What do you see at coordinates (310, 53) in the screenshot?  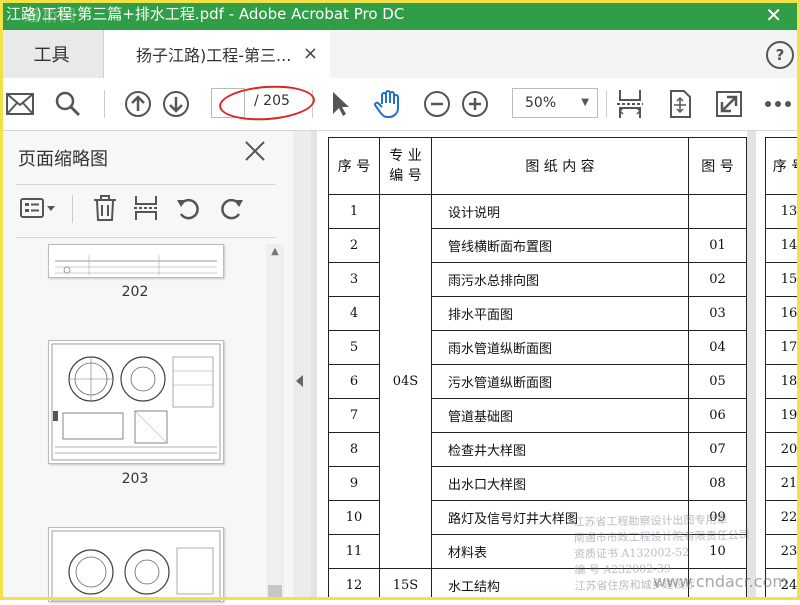 I see `tab-close-icon: ×` at bounding box center [310, 53].